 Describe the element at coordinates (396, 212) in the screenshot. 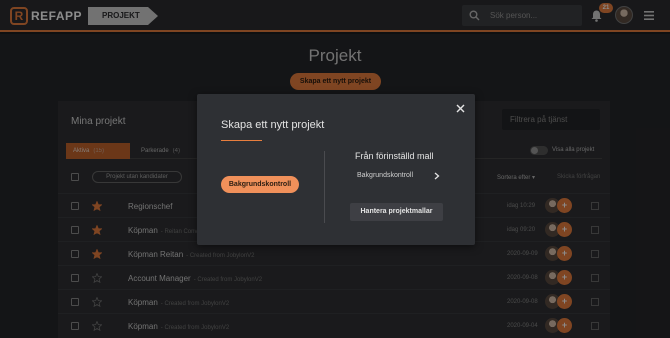

I see `manage-templates-button: Hantera projektmallar` at that location.